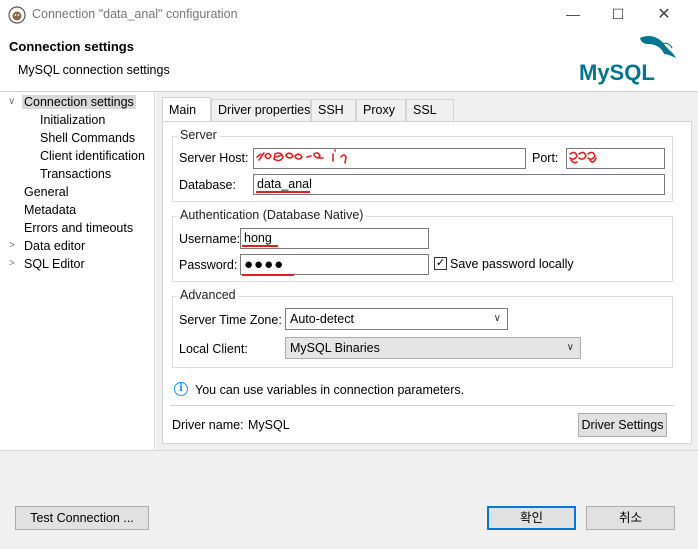  I want to click on tab-proxy: Proxy, so click(381, 110).